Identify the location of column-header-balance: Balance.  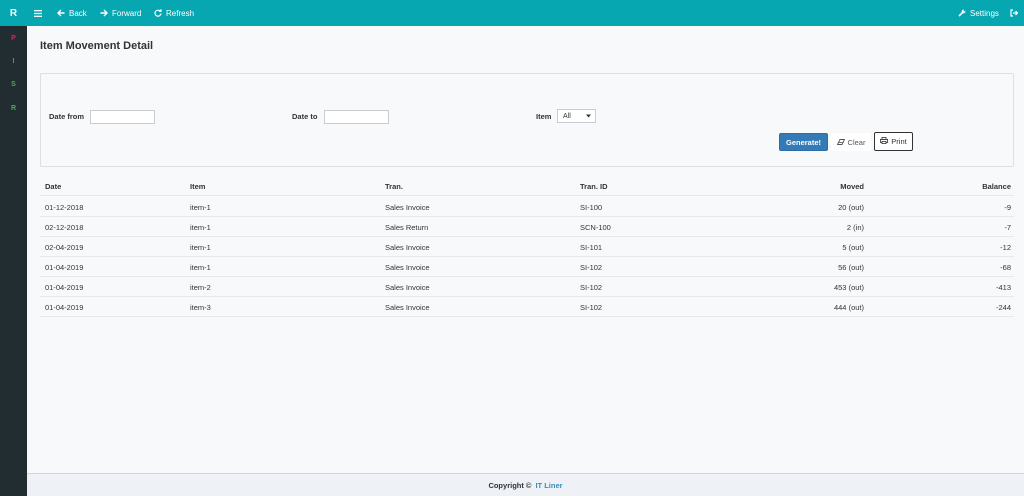
(950, 186).